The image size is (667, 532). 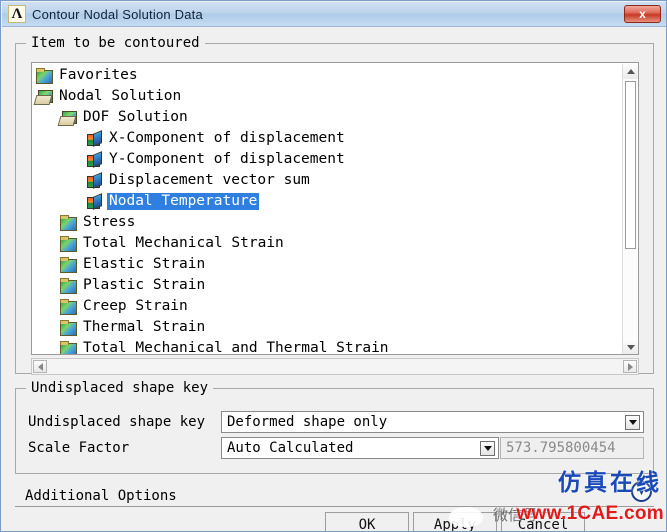 I want to click on tree-item: Creep Strain, so click(x=328, y=306).